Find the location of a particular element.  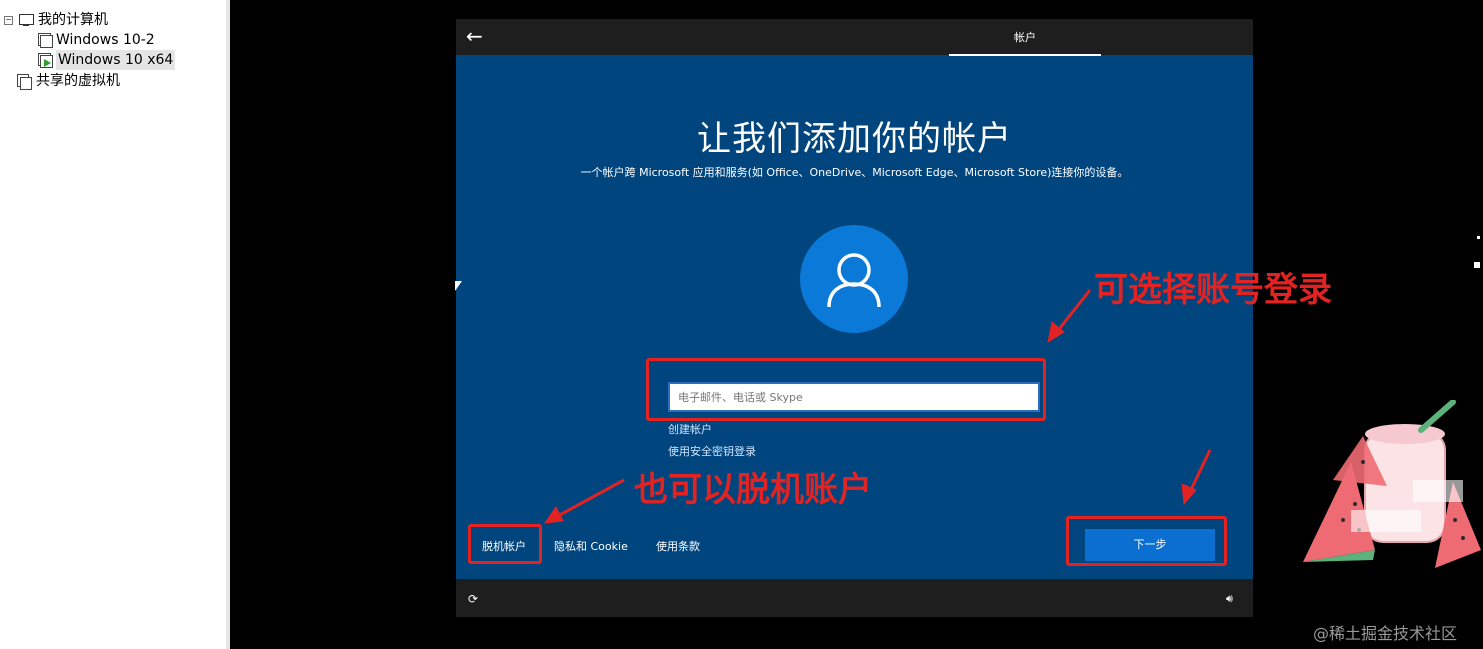

annotation-account-login: 可选择账号登录 is located at coordinates (1213, 290).